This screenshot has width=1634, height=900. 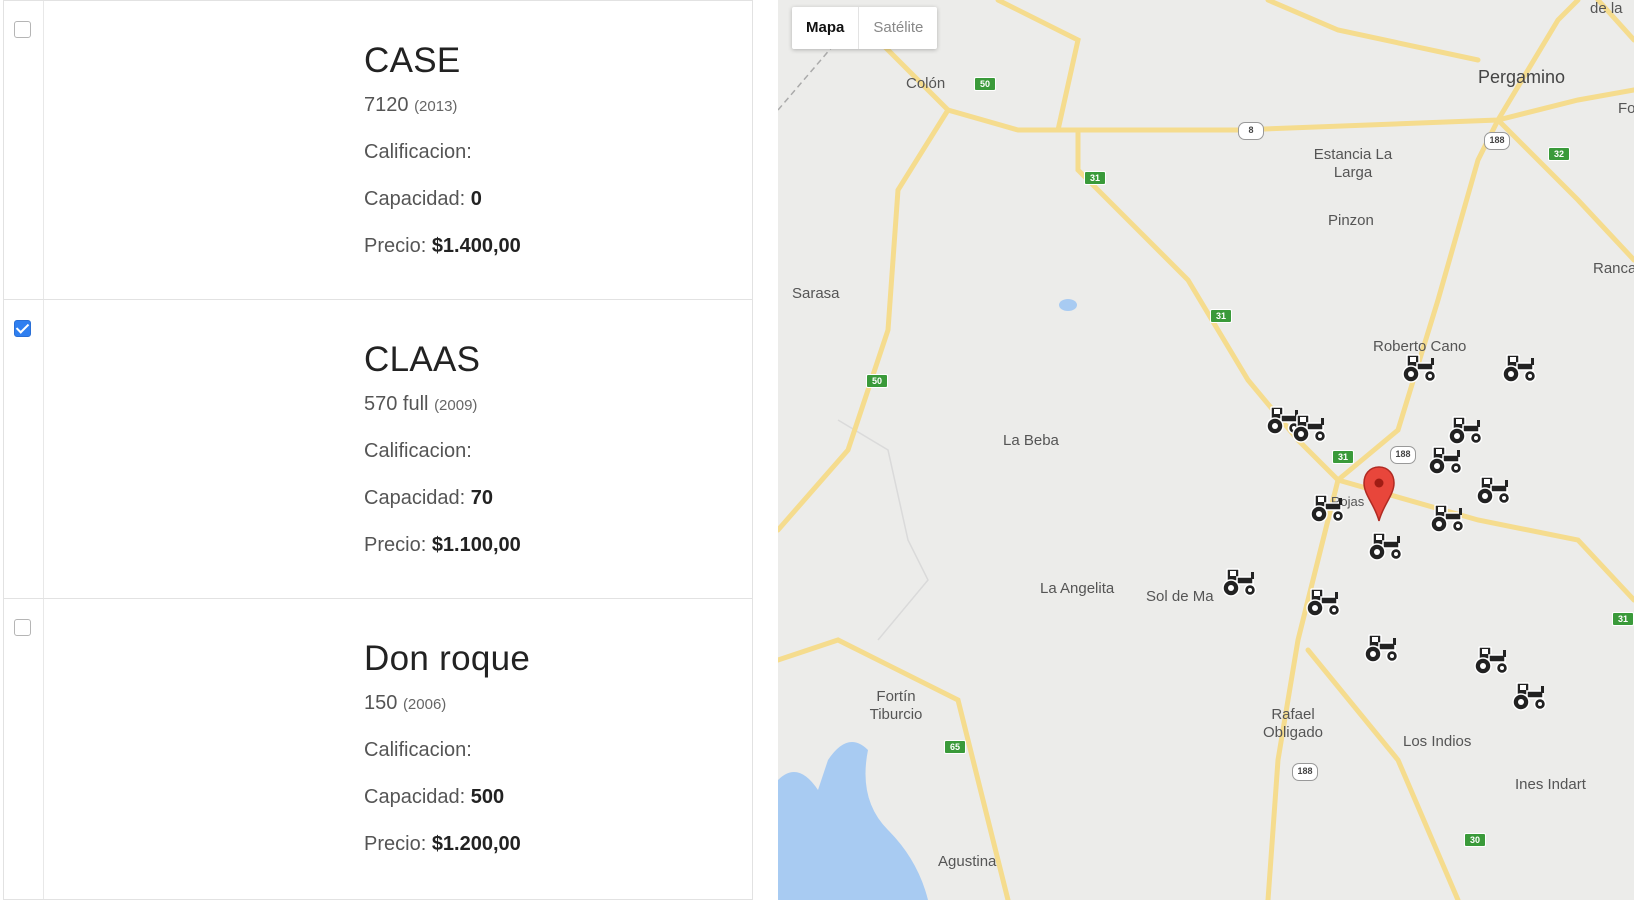 I want to click on listing-brand: CLAAS, so click(x=422, y=359).